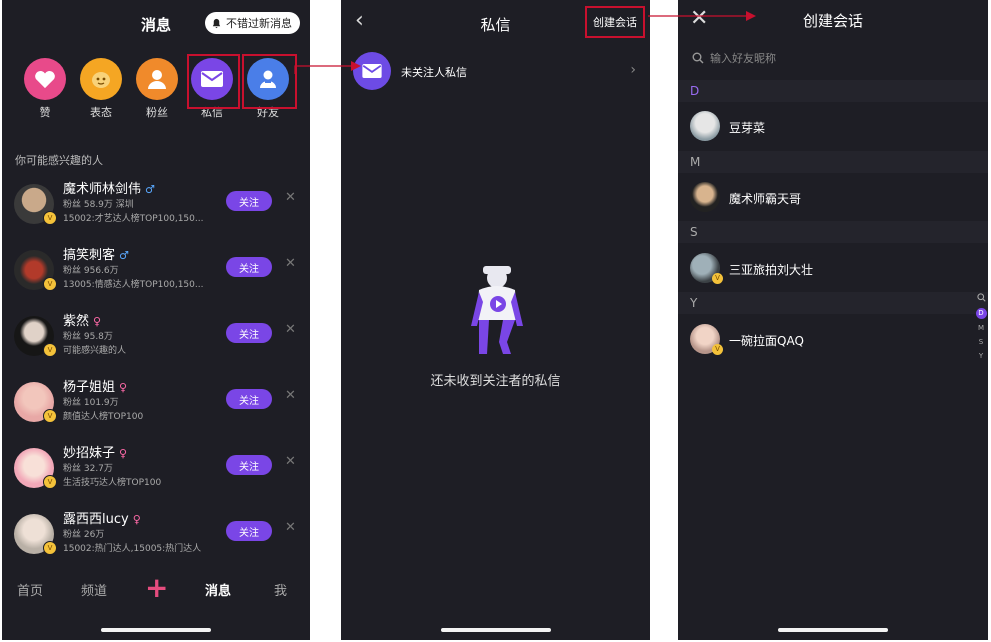 This screenshot has width=991, height=642. What do you see at coordinates (82, 321) in the screenshot?
I see `user-name: 紫然 ♀` at bounding box center [82, 321].